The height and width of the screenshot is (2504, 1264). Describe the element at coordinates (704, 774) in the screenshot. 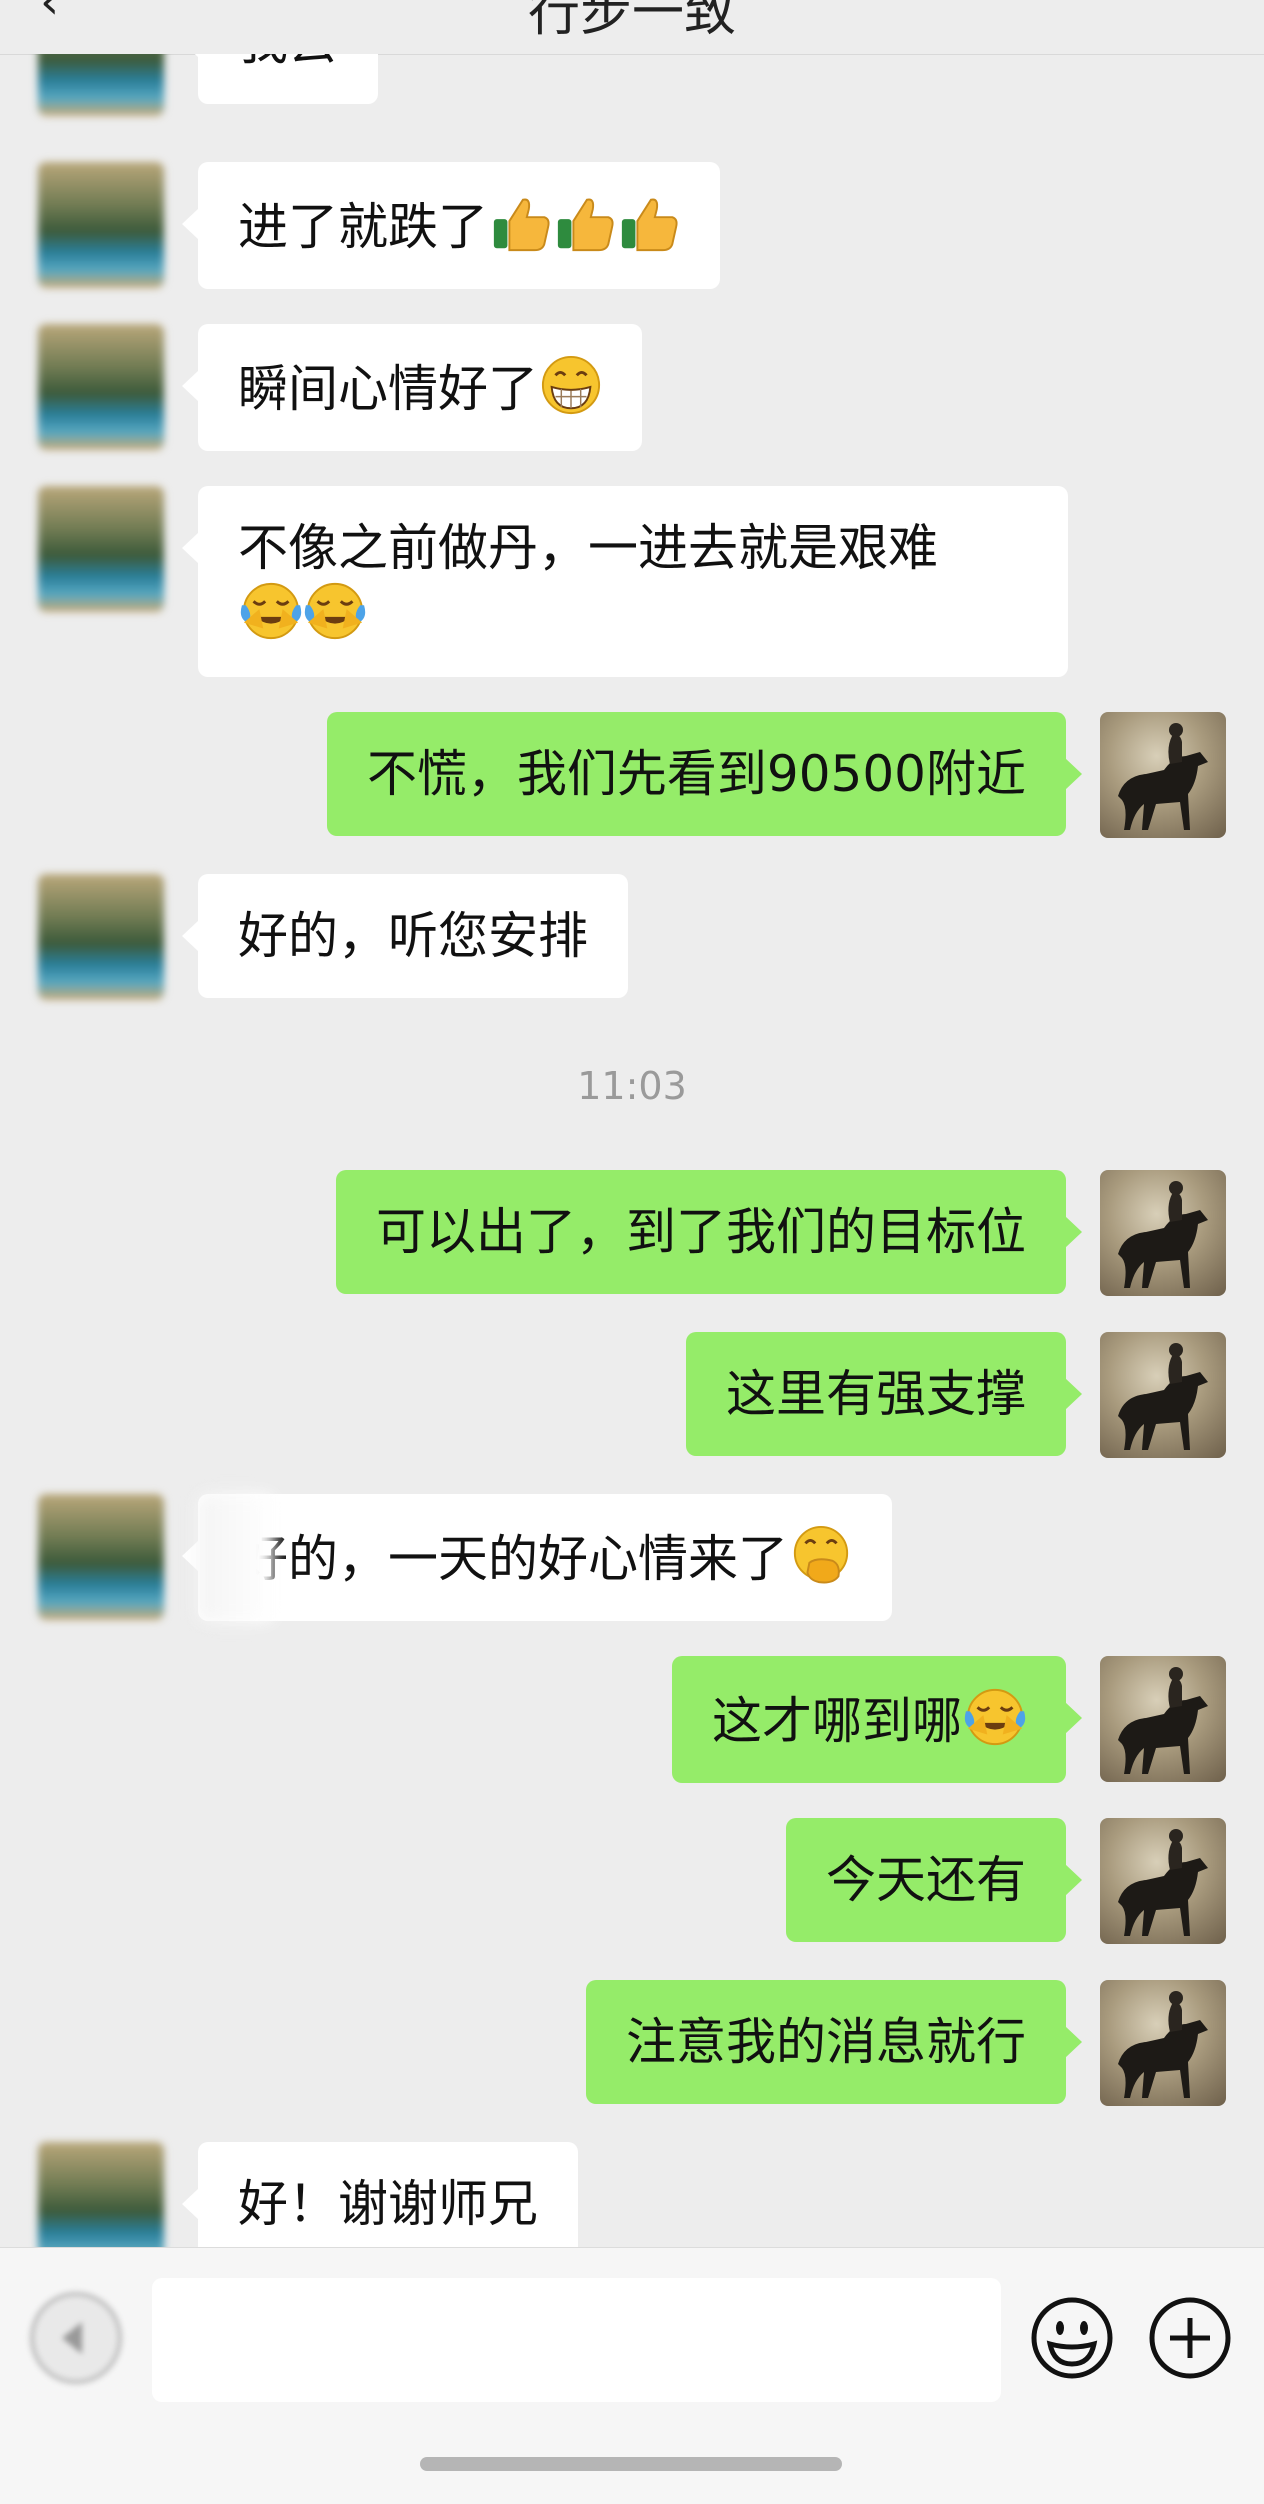

I see `message-bubble: 不慌，我们先看到90500附近` at that location.